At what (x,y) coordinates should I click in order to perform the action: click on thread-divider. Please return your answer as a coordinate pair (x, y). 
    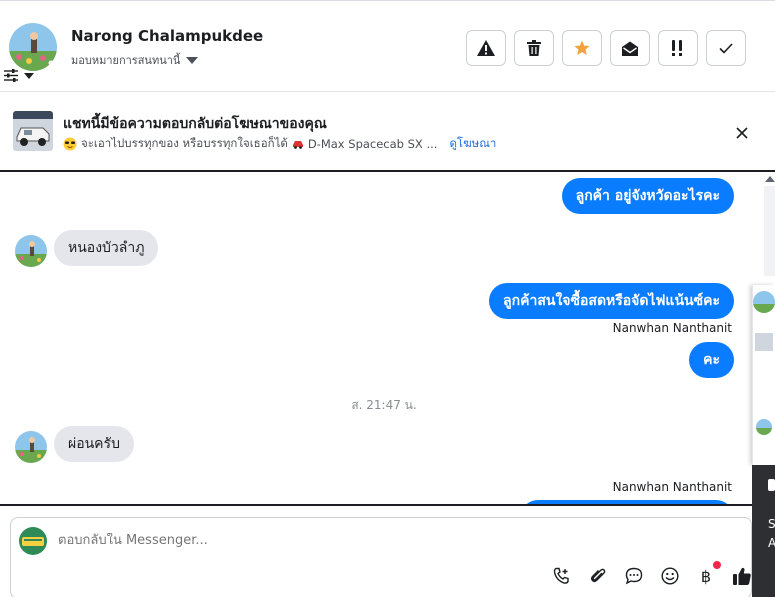
    Looking at the image, I should click on (376, 505).